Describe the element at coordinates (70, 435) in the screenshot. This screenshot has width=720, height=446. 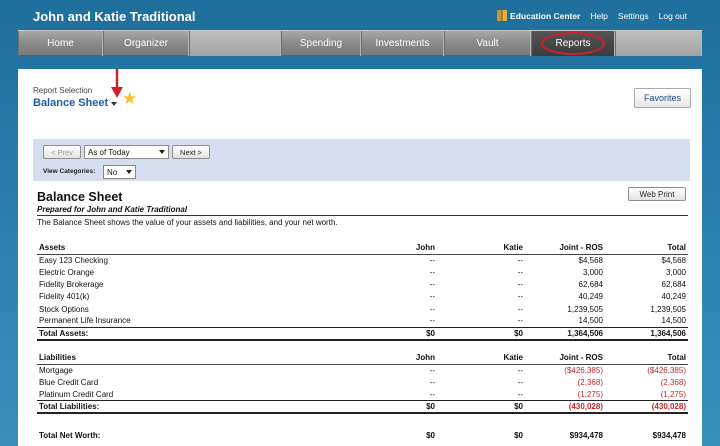
I see `cell-name: Total Net Worth:` at that location.